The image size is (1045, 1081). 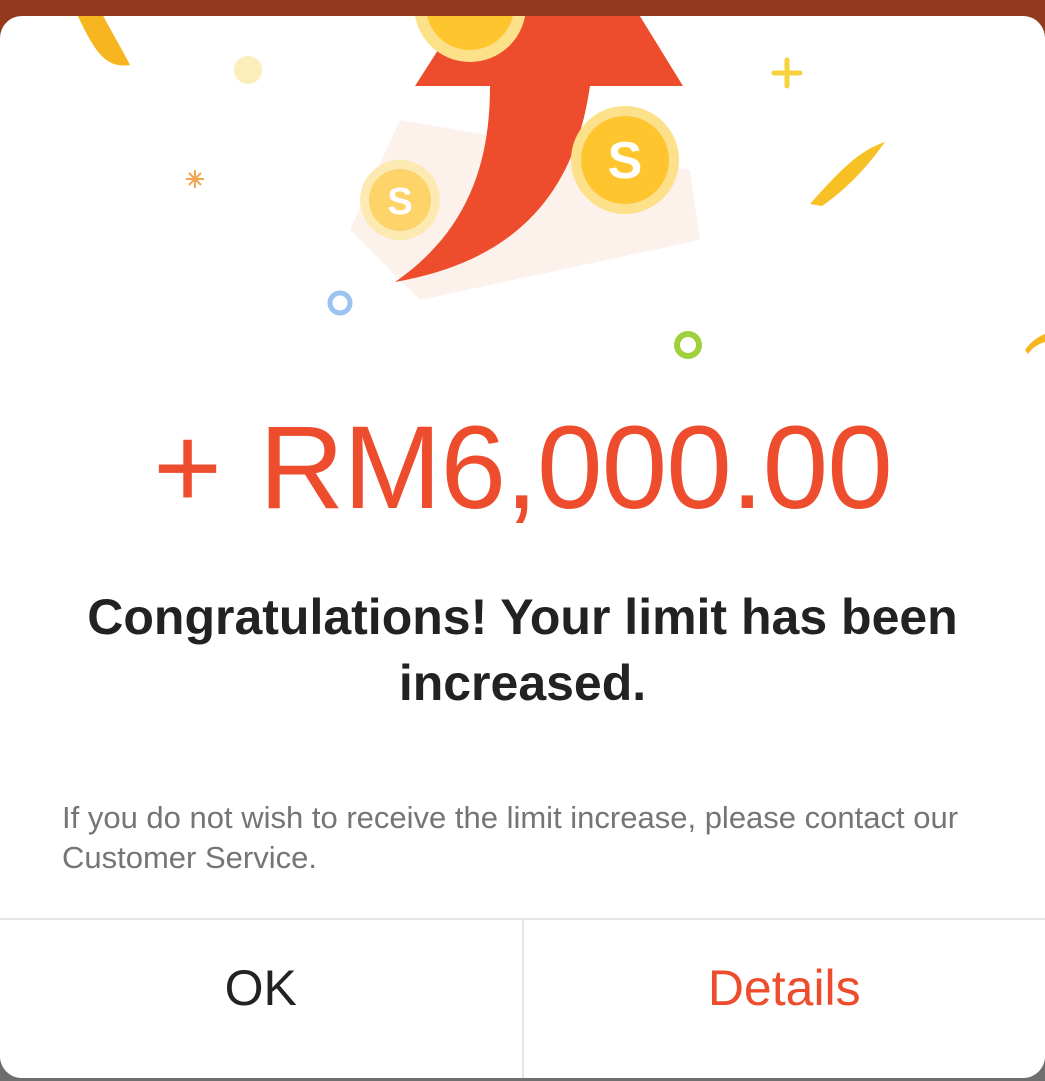 I want to click on coin-symbol: S, so click(x=625, y=161).